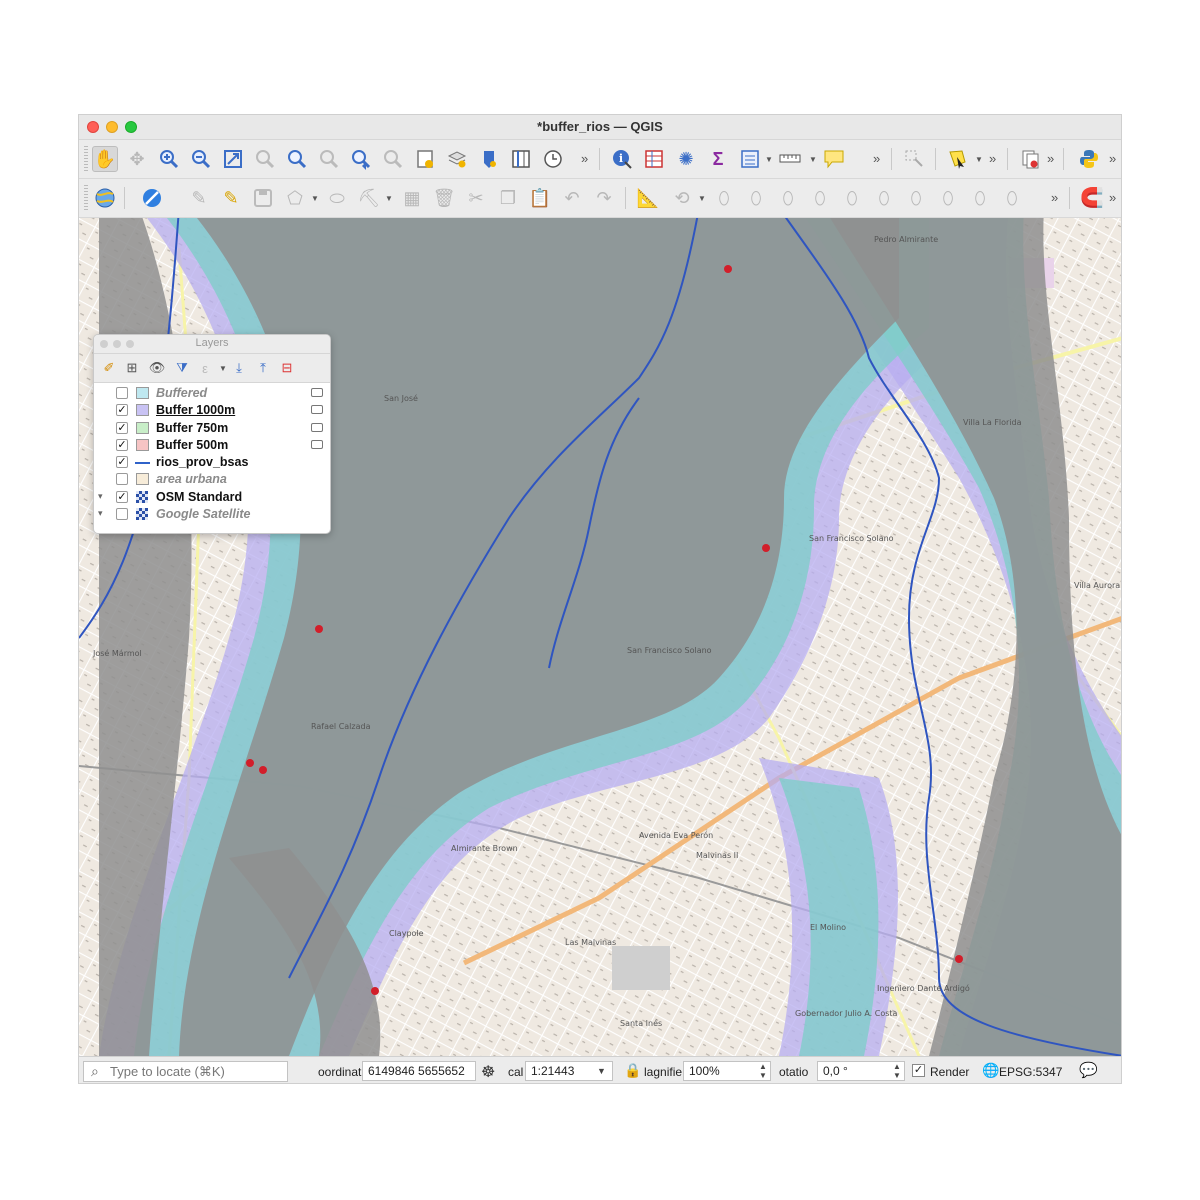 The image size is (1200, 1200). What do you see at coordinates (287, 368) in the screenshot?
I see `remove-layer-icon: ⊟` at bounding box center [287, 368].